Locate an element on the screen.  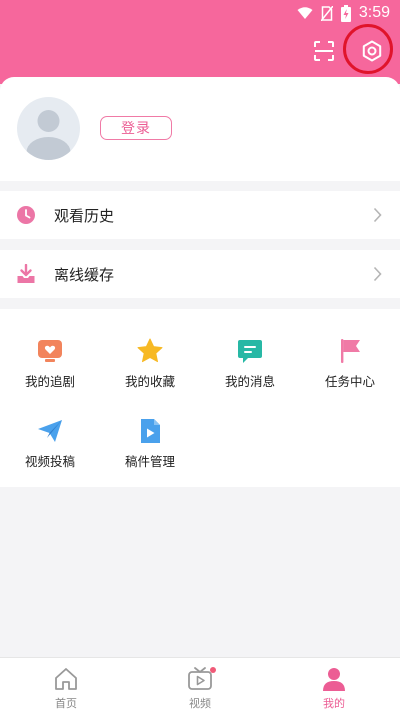
message-icon is located at coordinates (250, 351).